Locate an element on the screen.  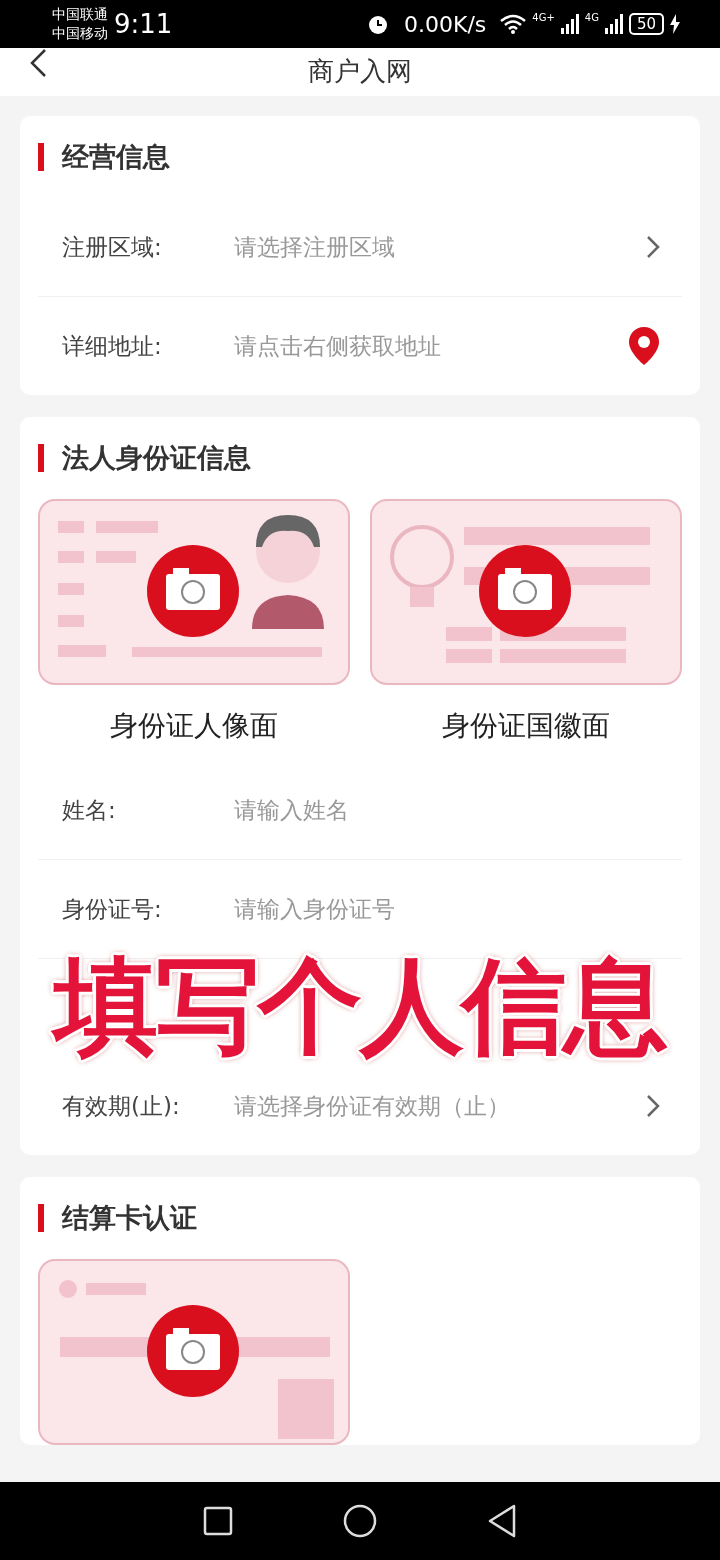
input-field: 请点击右侧获取地址 is located at coordinates (431, 346).